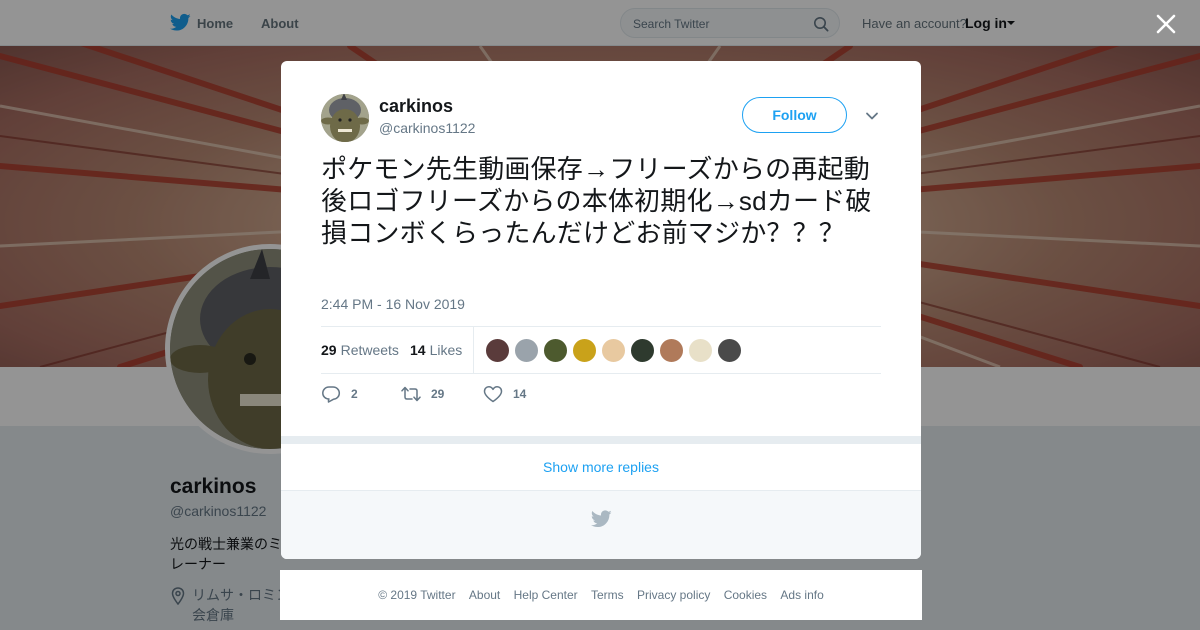 This screenshot has height=630, width=1200. What do you see at coordinates (673, 595) in the screenshot?
I see `footer-link-privacy: Privacy policy` at bounding box center [673, 595].